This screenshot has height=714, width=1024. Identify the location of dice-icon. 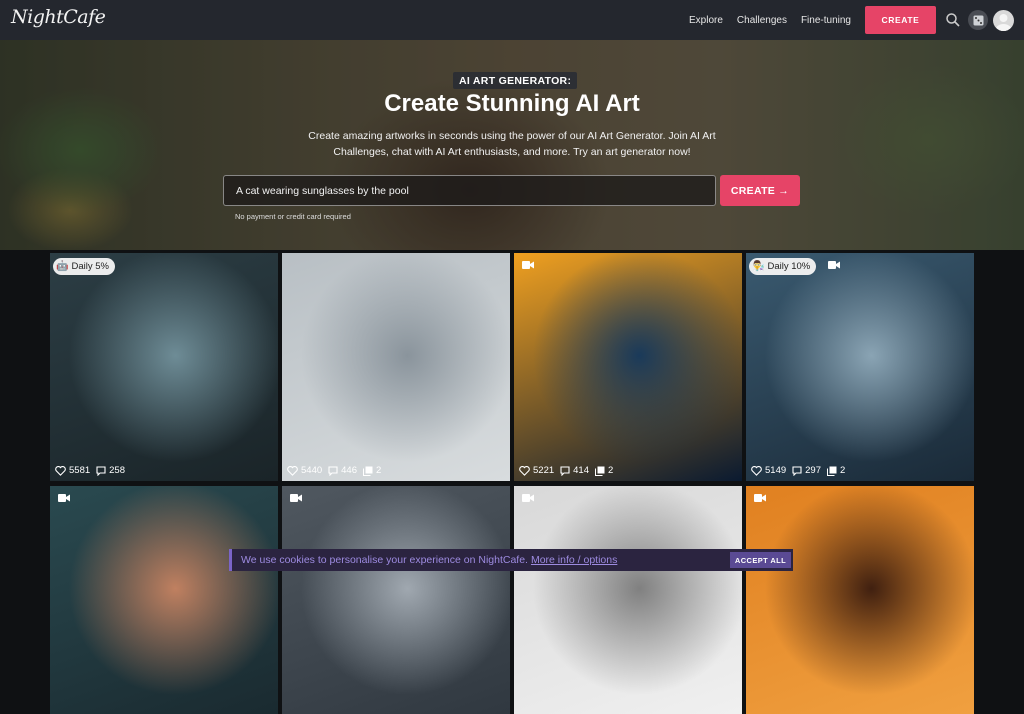
(978, 20).